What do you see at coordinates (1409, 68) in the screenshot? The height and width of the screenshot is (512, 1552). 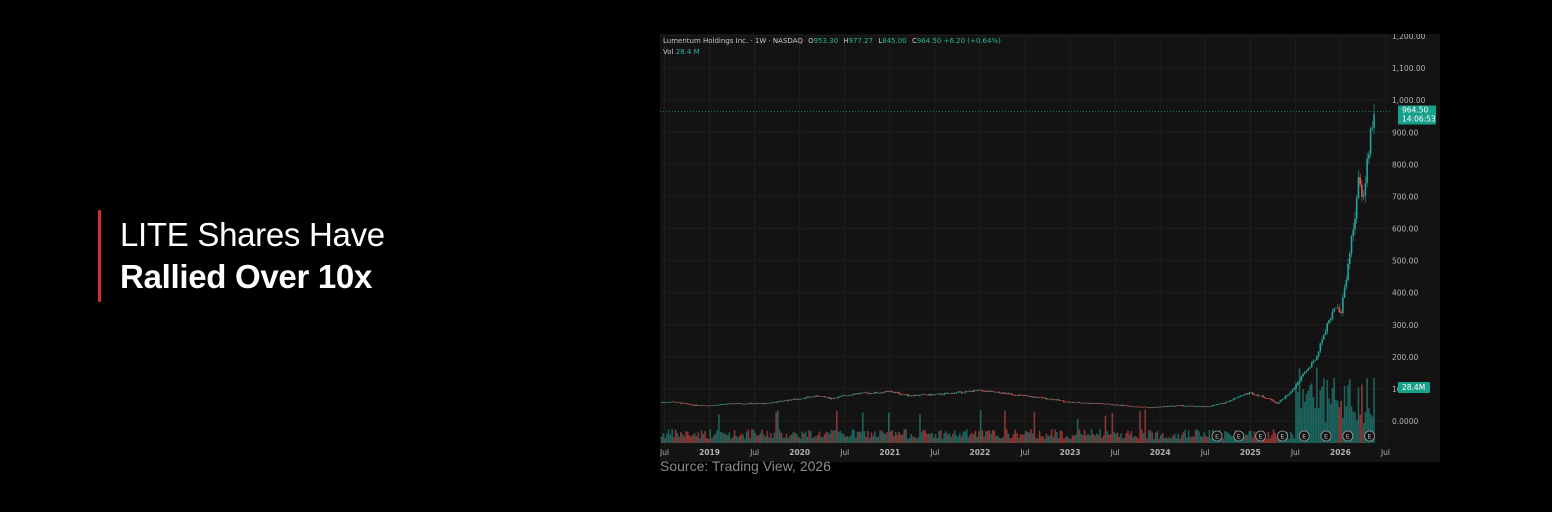 I see `y-tick-label: 1,100.00` at bounding box center [1409, 68].